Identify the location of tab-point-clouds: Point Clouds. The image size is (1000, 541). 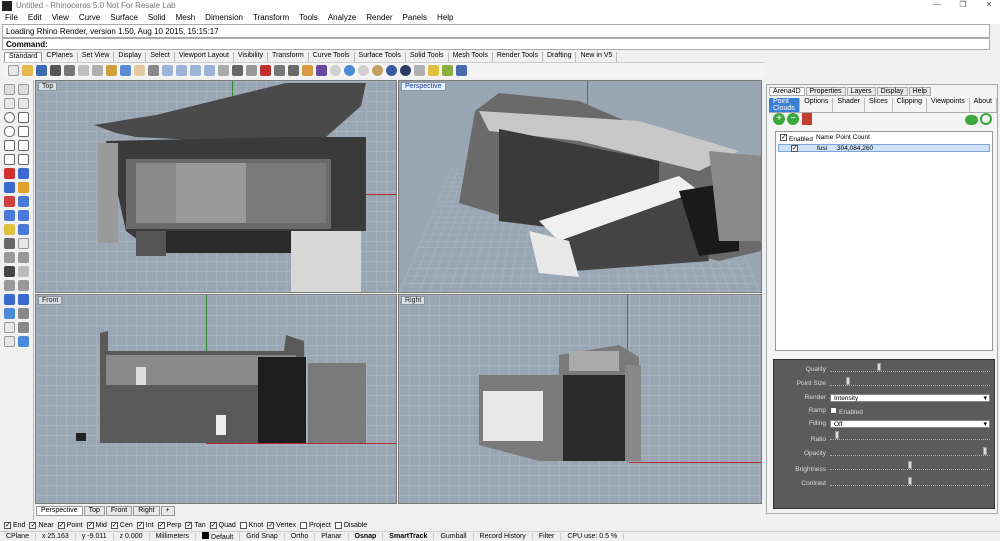
(785, 105).